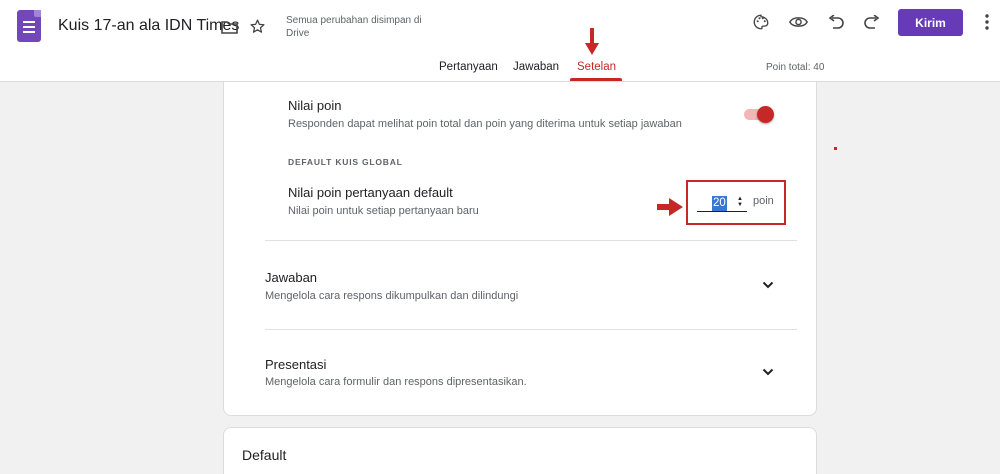 This screenshot has height=474, width=1000. Describe the element at coordinates (798, 22) in the screenshot. I see `preview-eye-icon` at that location.